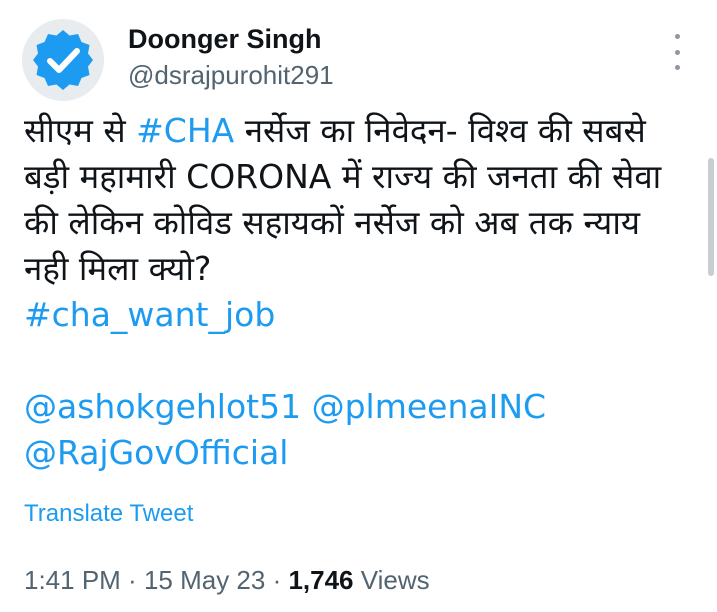 The image size is (717, 612). I want to click on views-count: 1,746, so click(320, 580).